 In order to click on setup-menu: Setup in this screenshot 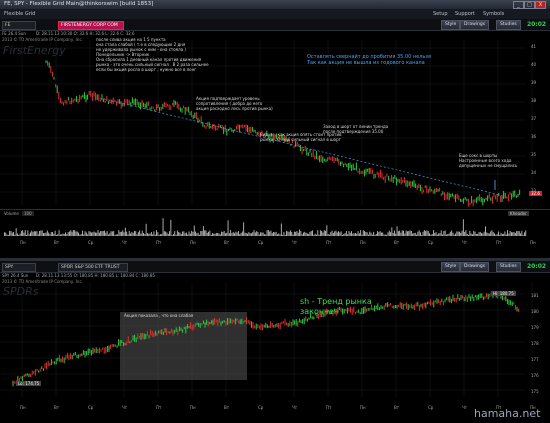, I will do `click(440, 14)`.